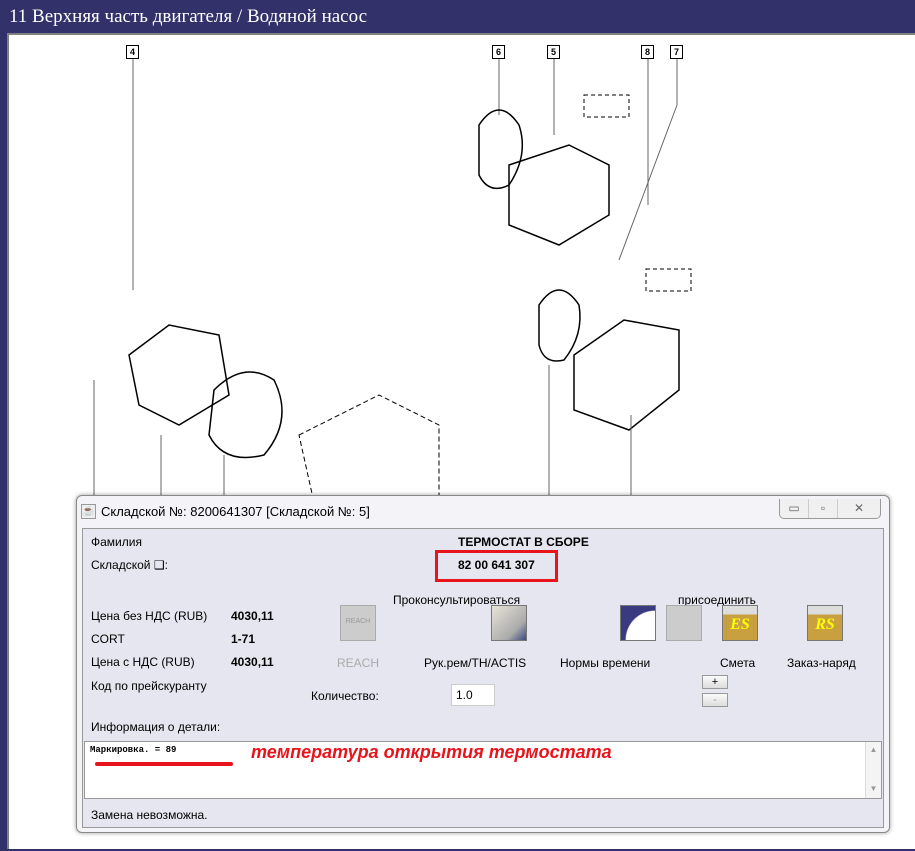 Image resolution: width=915 pixels, height=851 pixels. Describe the element at coordinates (133, 750) in the screenshot. I see `info-text: Маркировка. = 89` at that location.